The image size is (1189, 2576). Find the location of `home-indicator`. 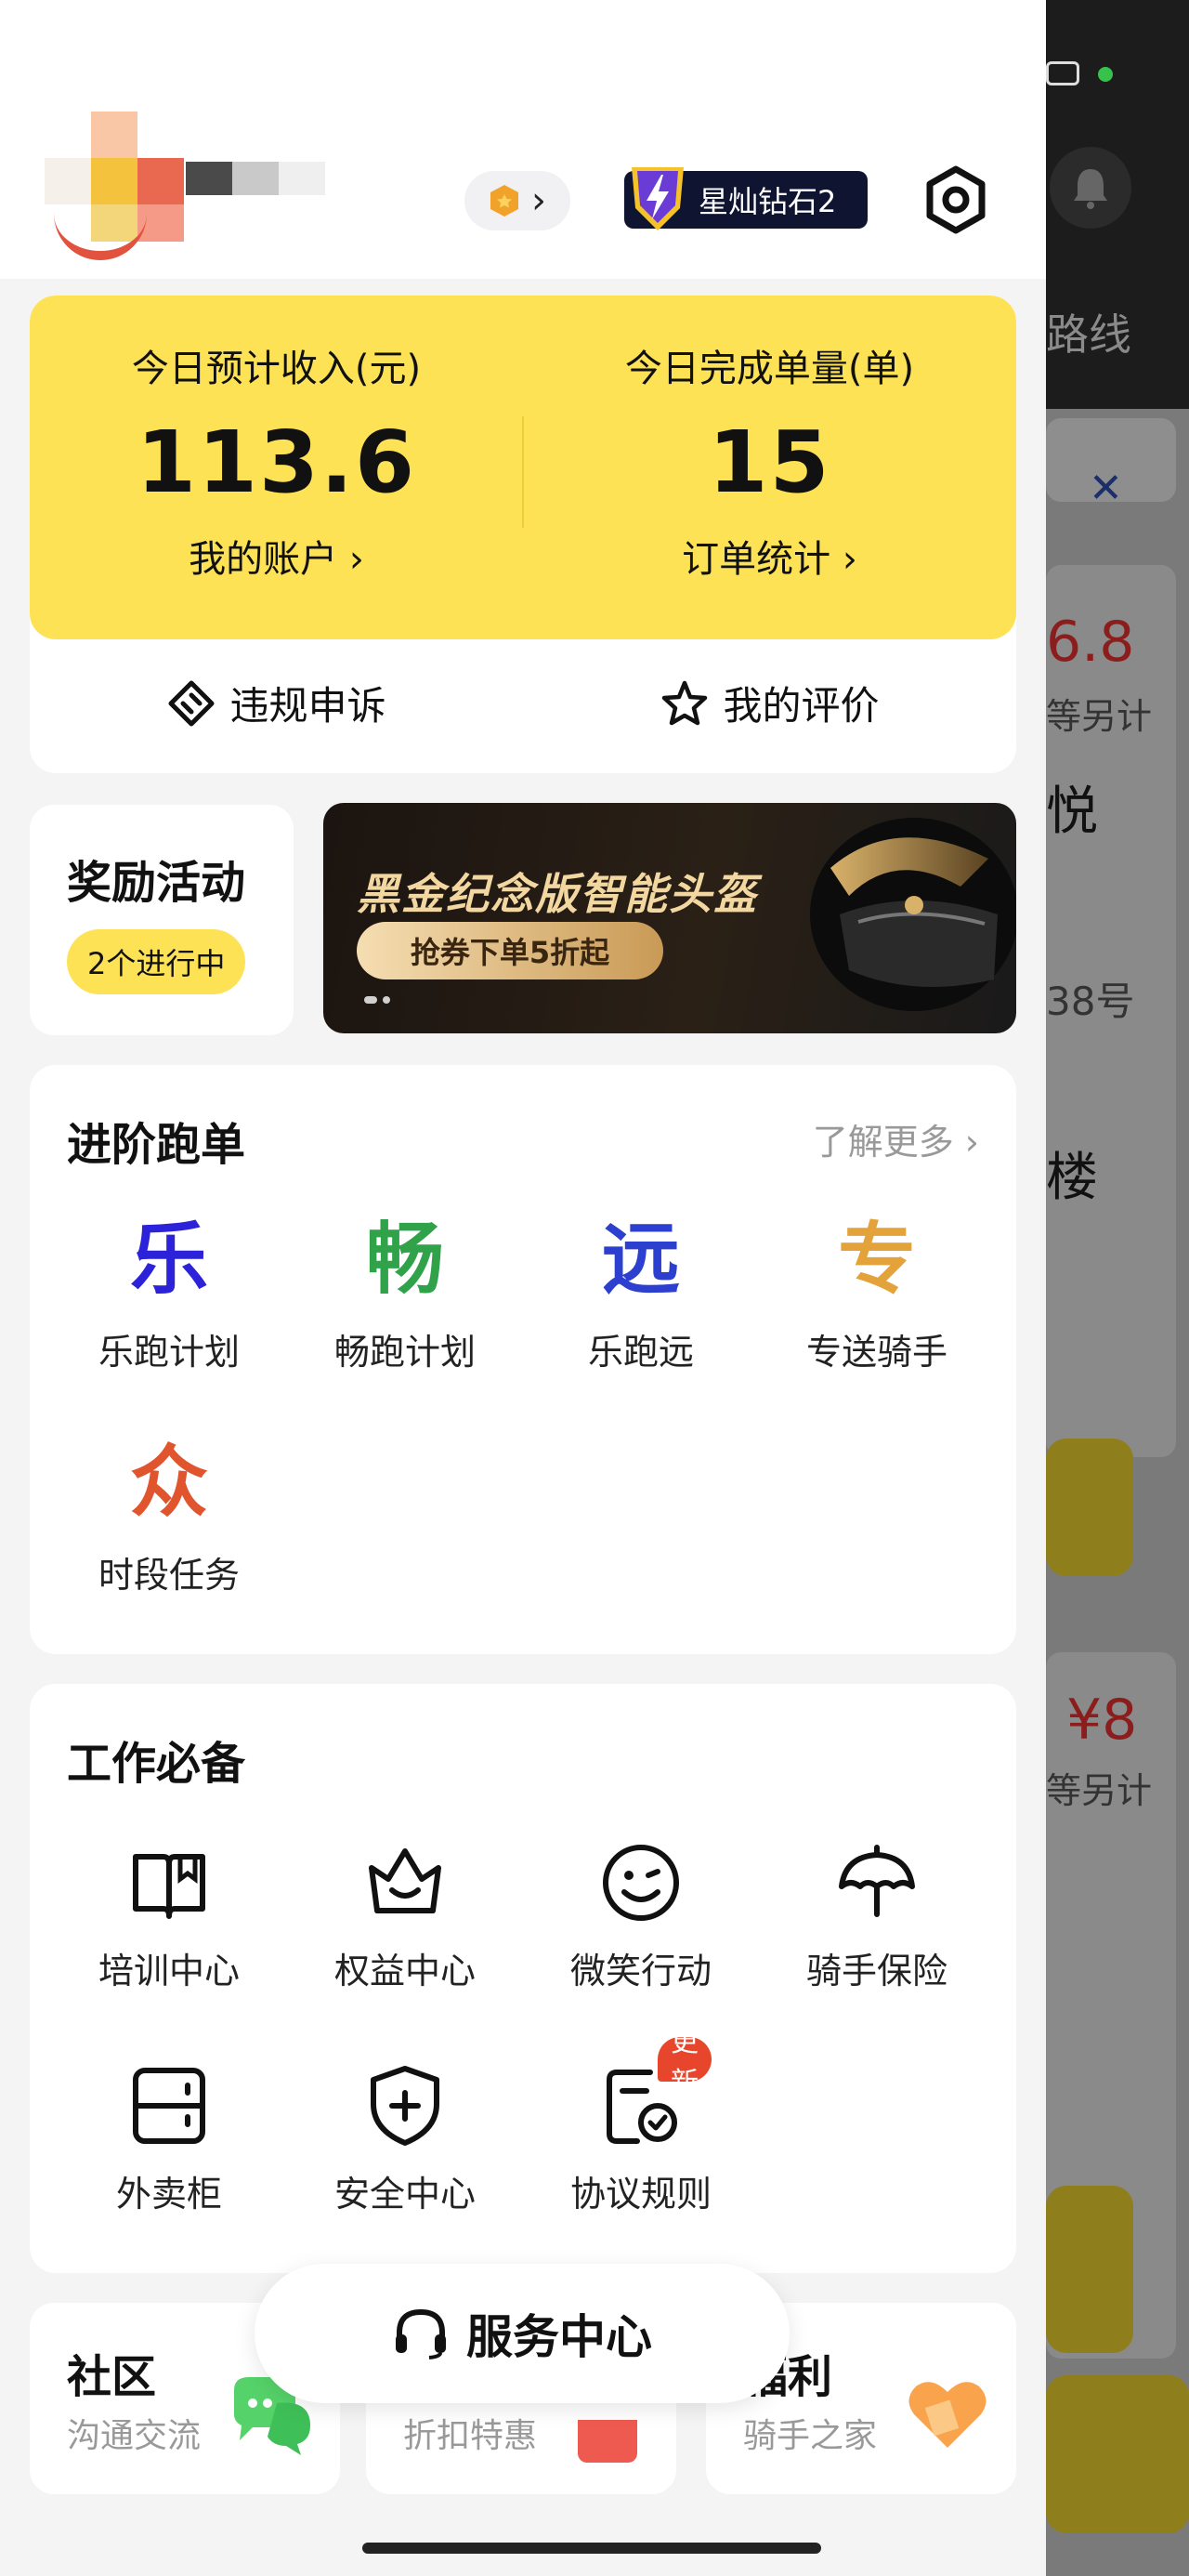

home-indicator is located at coordinates (592, 2548).